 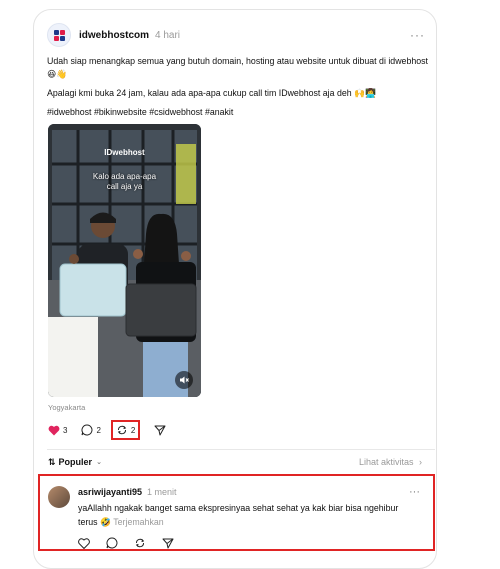 What do you see at coordinates (124, 186) in the screenshot?
I see `overlay-text-line-2: call aja ya` at bounding box center [124, 186].